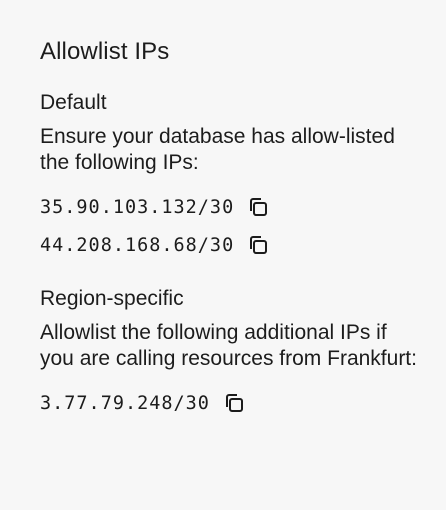 The image size is (446, 510). Describe the element at coordinates (243, 245) in the screenshot. I see `ip-row: 44.208.168.68/30` at that location.